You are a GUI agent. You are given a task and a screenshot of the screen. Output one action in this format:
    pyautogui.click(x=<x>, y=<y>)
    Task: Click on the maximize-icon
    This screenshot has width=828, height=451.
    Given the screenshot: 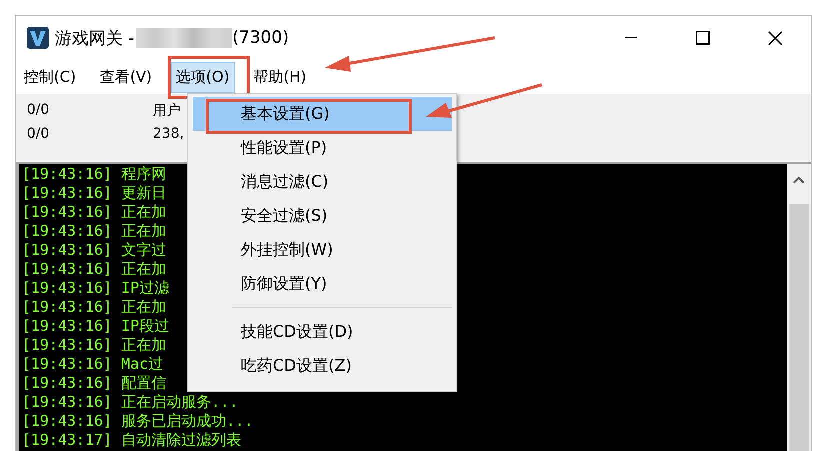 What is the action you would take?
    pyautogui.click(x=703, y=38)
    